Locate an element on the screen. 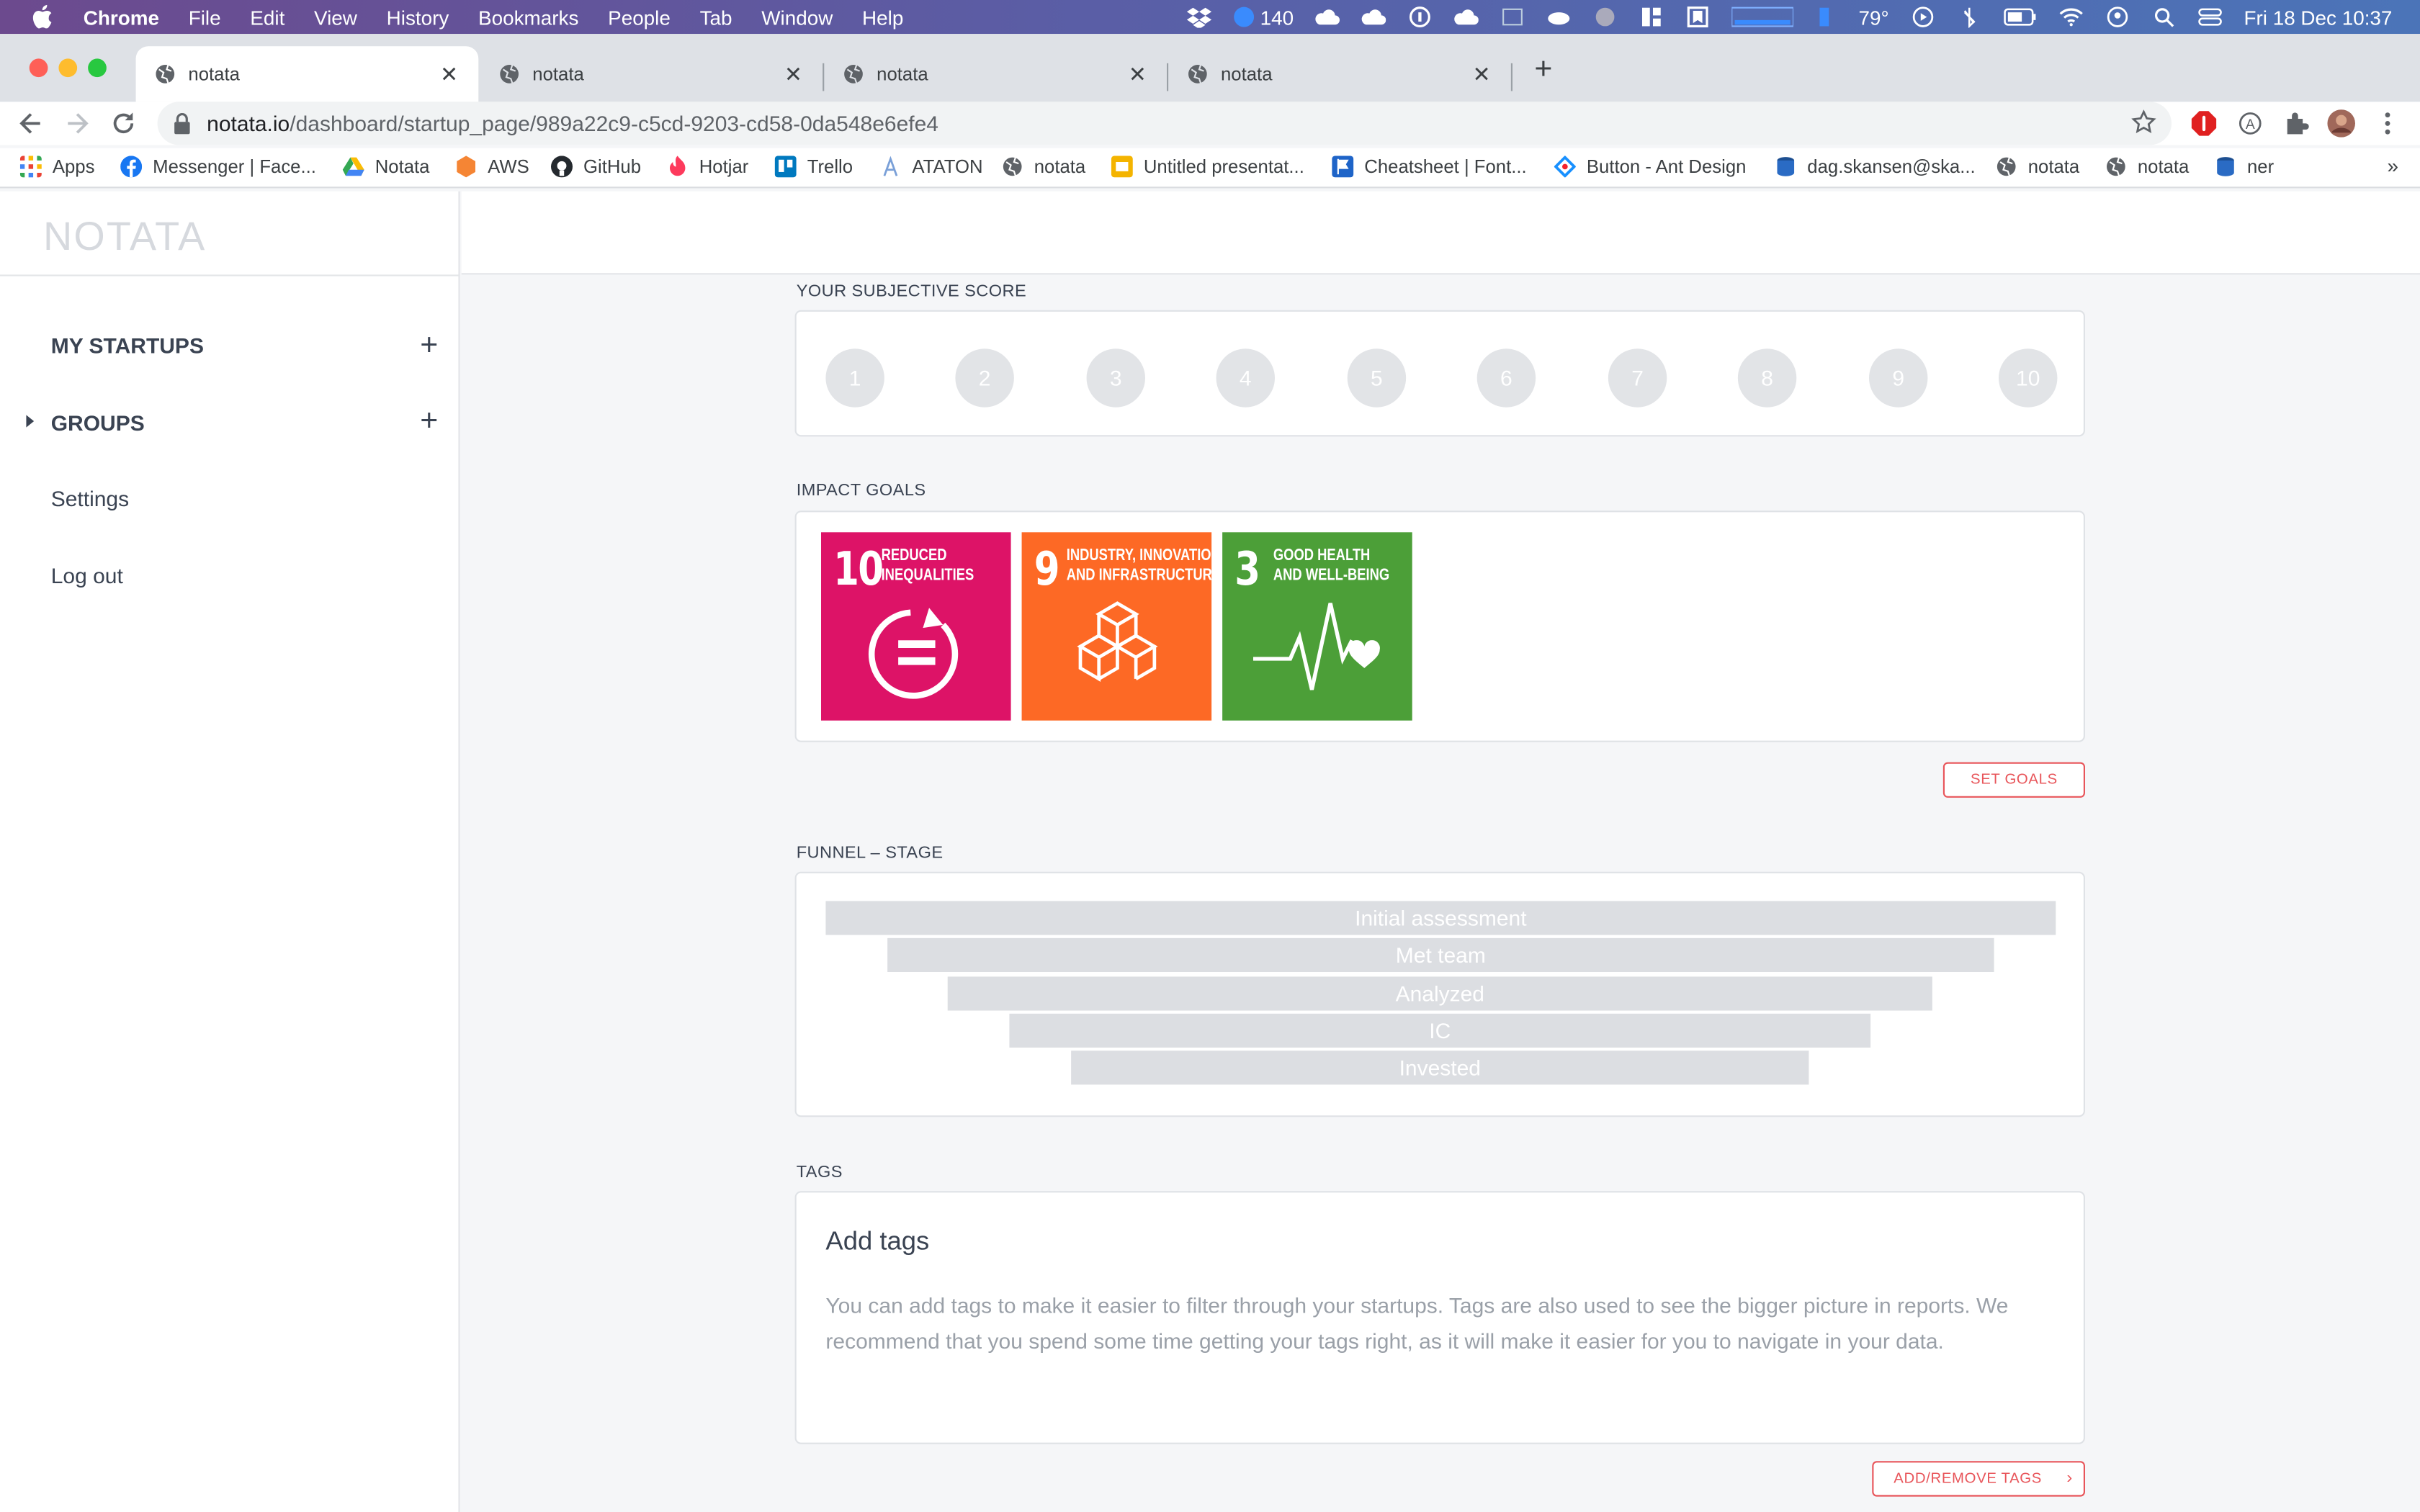 Image resolution: width=2420 pixels, height=1512 pixels. bookmark-notata-2: notata is located at coordinates (2037, 166).